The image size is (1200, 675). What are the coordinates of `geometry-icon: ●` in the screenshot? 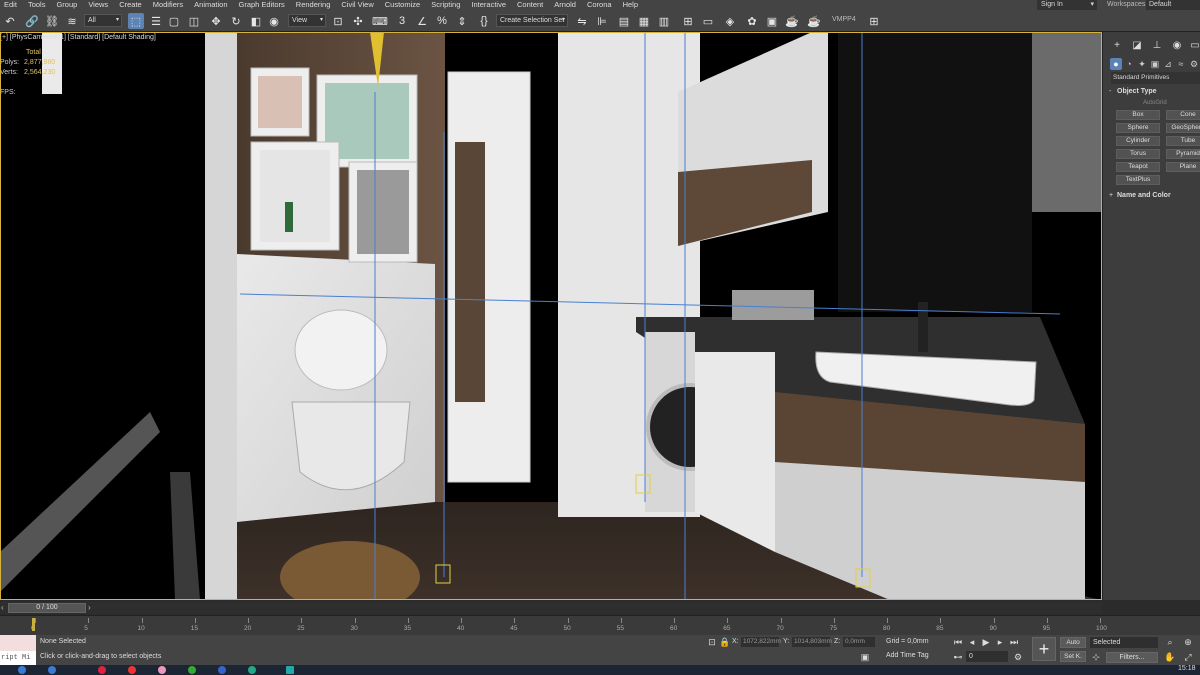 It's located at (1116, 64).